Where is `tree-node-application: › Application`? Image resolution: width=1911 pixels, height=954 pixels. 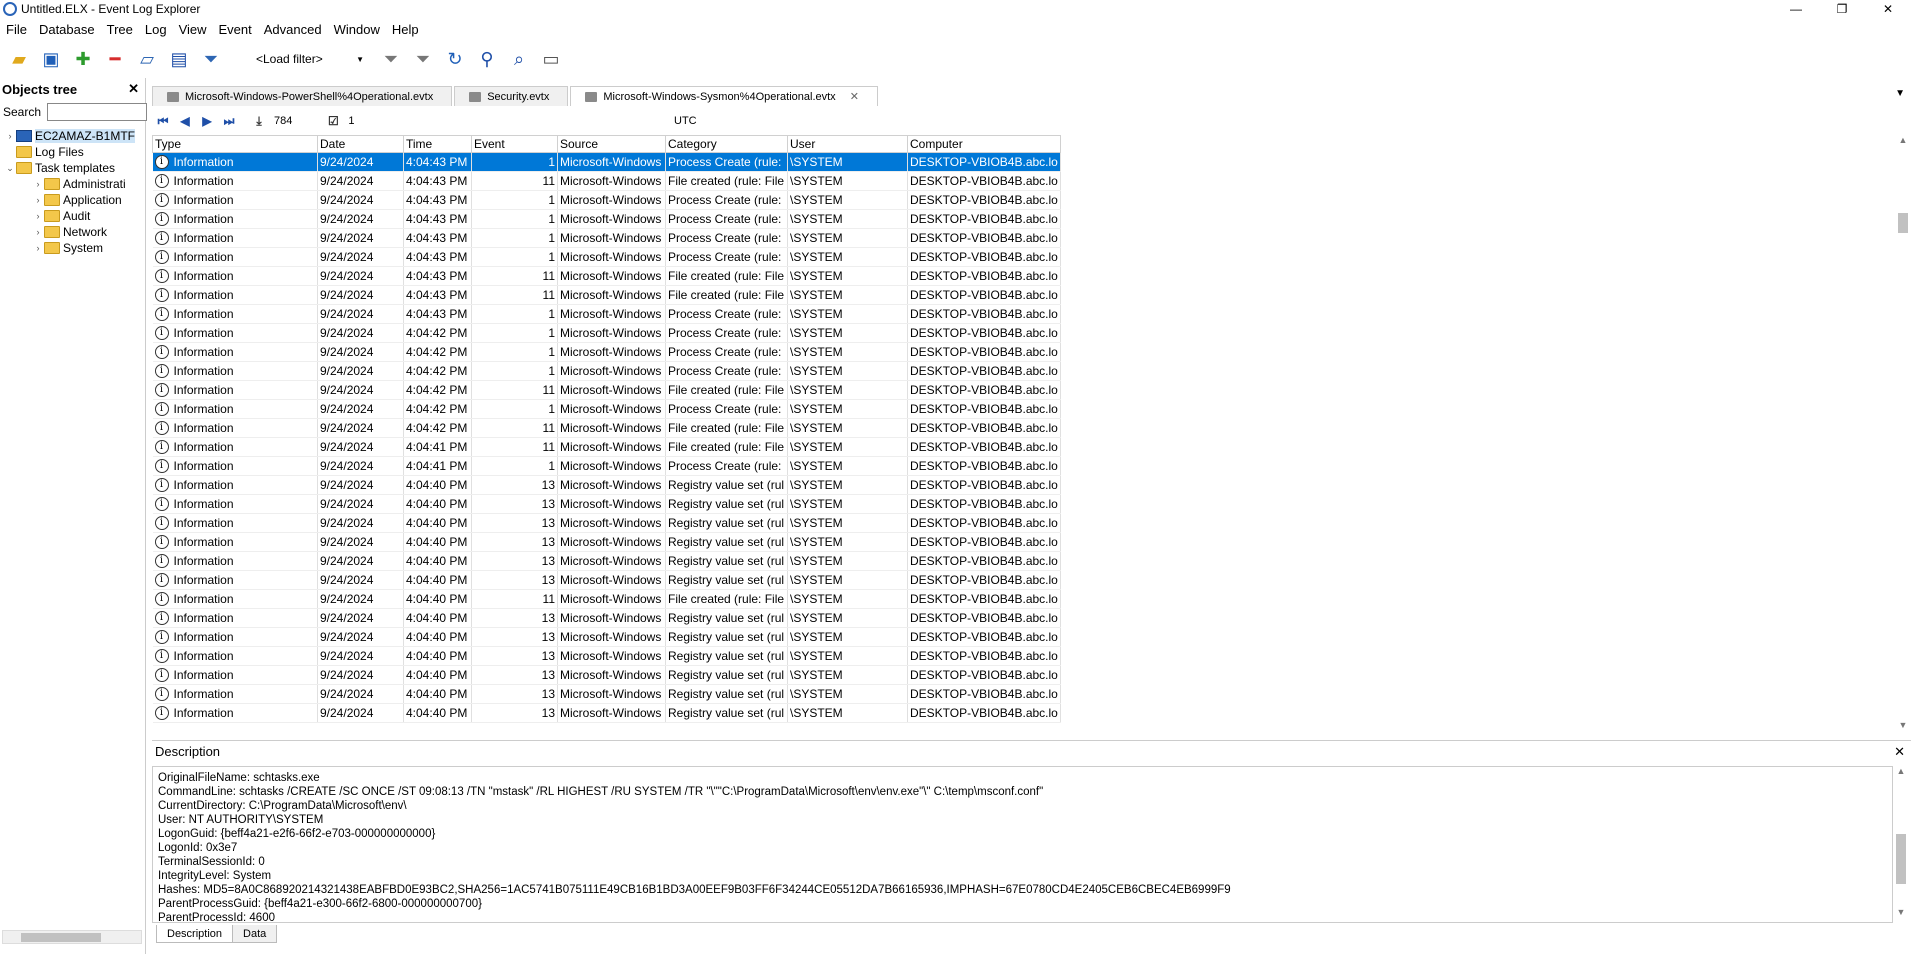
tree-node-application: › Application is located at coordinates (72, 200).